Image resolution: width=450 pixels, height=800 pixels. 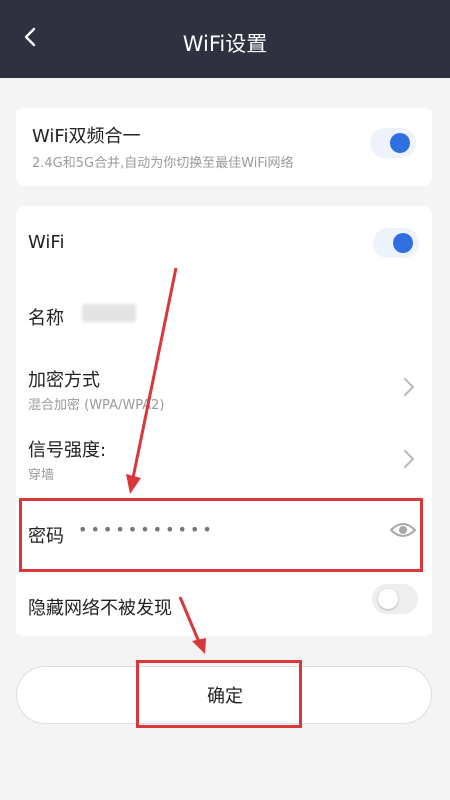 I want to click on annotation-arrows, so click(x=166, y=460).